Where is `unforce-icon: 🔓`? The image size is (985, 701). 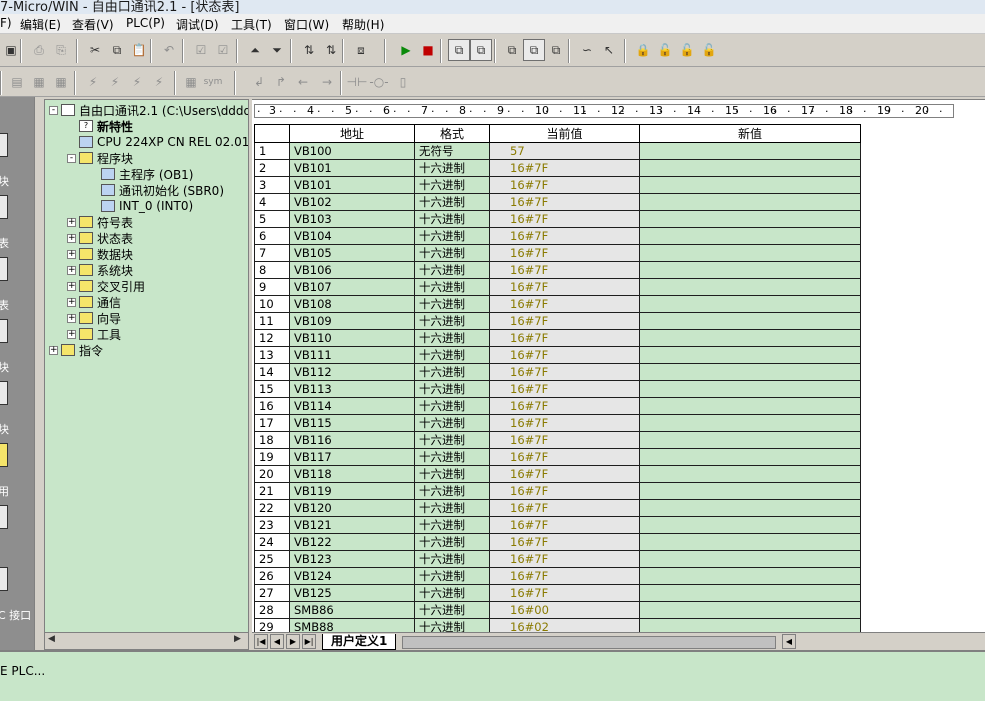
unforce-icon: 🔓 is located at coordinates (665, 50).